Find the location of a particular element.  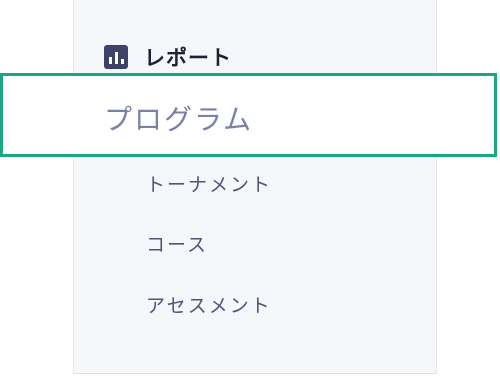

bar-chart-icon is located at coordinates (116, 57).